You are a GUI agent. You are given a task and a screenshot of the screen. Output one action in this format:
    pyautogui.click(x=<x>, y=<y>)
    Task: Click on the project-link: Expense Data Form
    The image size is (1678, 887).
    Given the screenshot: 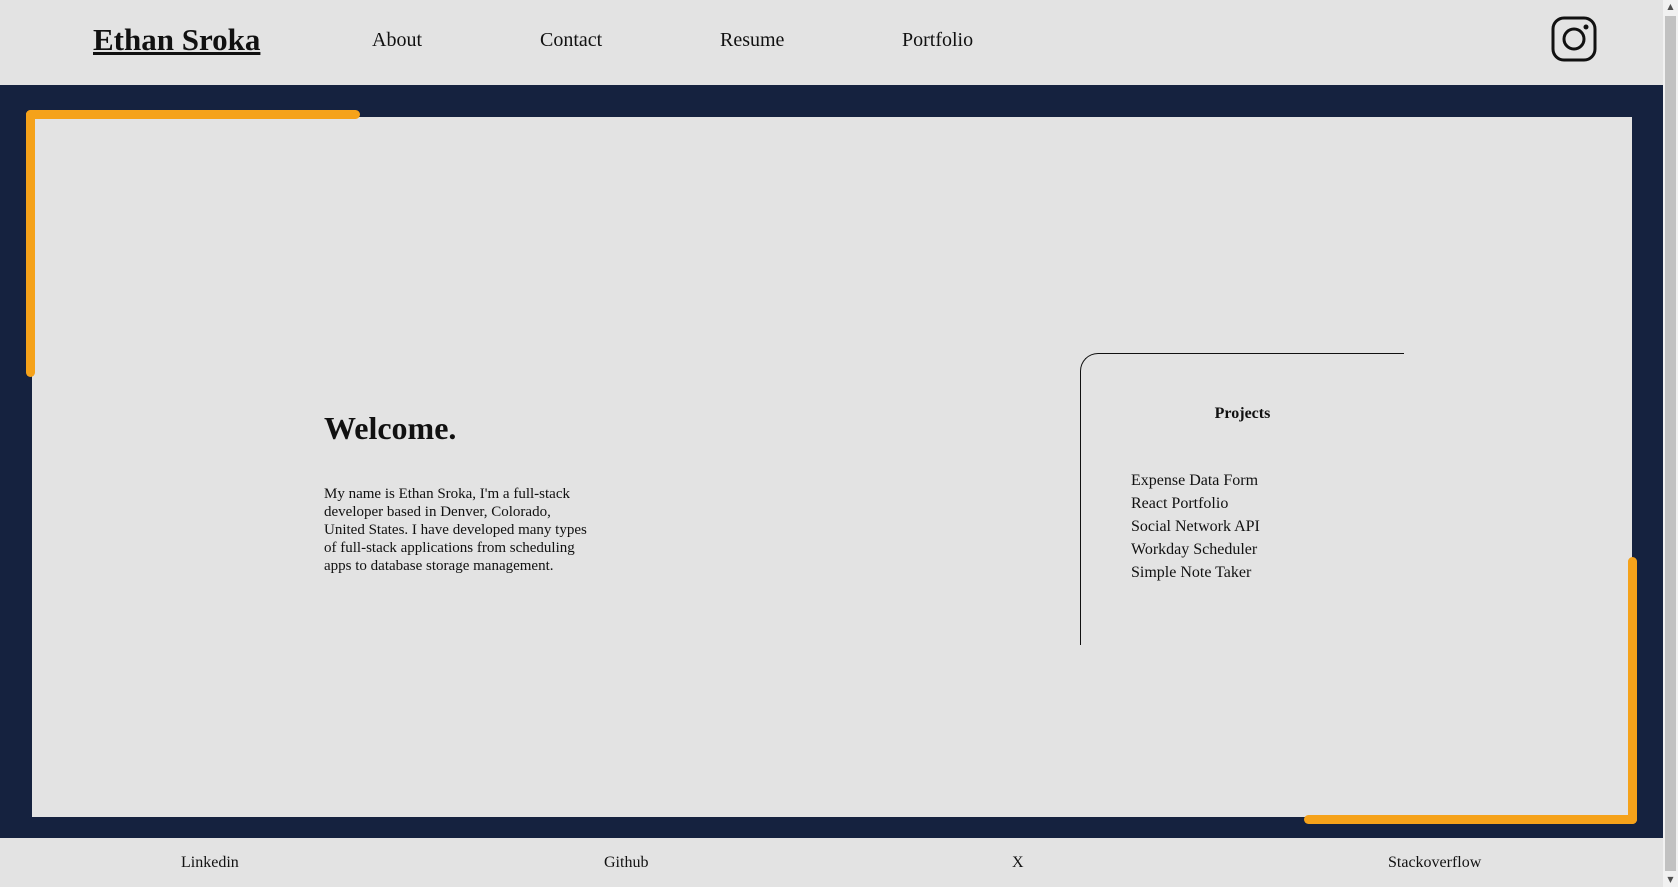 What is the action you would take?
    pyautogui.click(x=1195, y=480)
    